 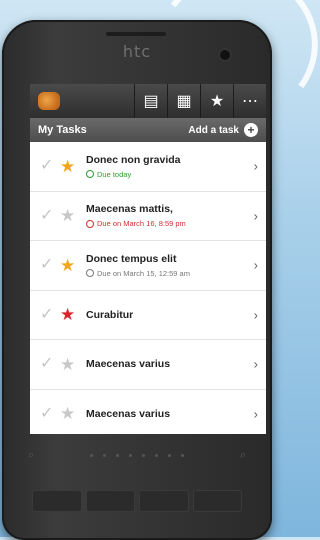 What do you see at coordinates (143, 273) in the screenshot?
I see `due-text: Due on March 15, 12:59 am` at bounding box center [143, 273].